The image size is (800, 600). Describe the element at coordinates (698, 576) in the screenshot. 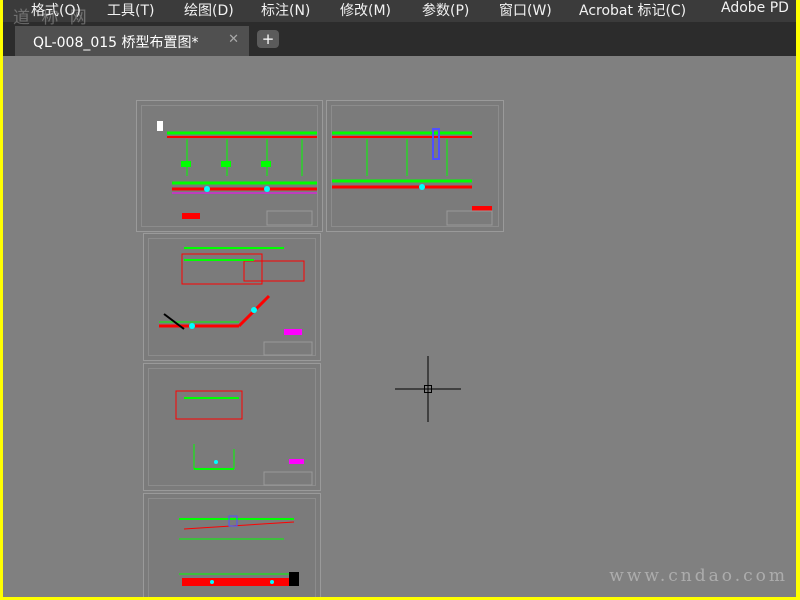

I see `watermark-url: www.cndao.com` at that location.